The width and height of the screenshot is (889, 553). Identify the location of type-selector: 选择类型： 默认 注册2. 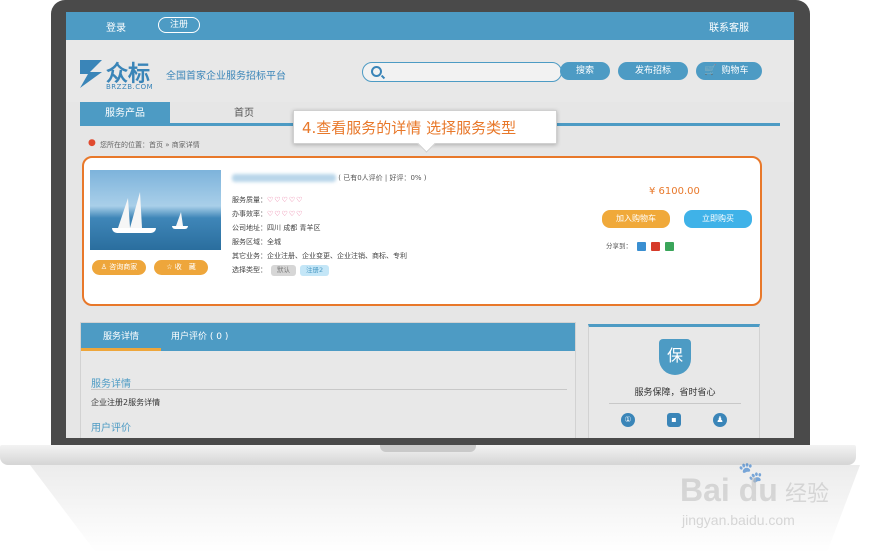
(281, 270).